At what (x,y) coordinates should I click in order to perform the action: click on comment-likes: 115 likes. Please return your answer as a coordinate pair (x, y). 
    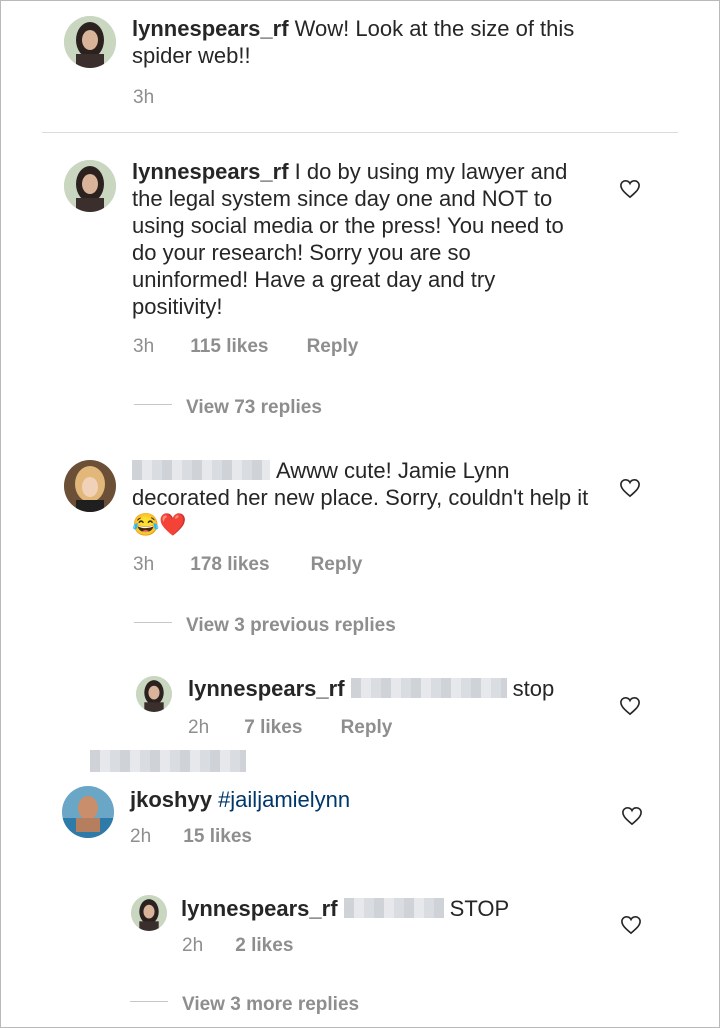
    Looking at the image, I should click on (245, 347).